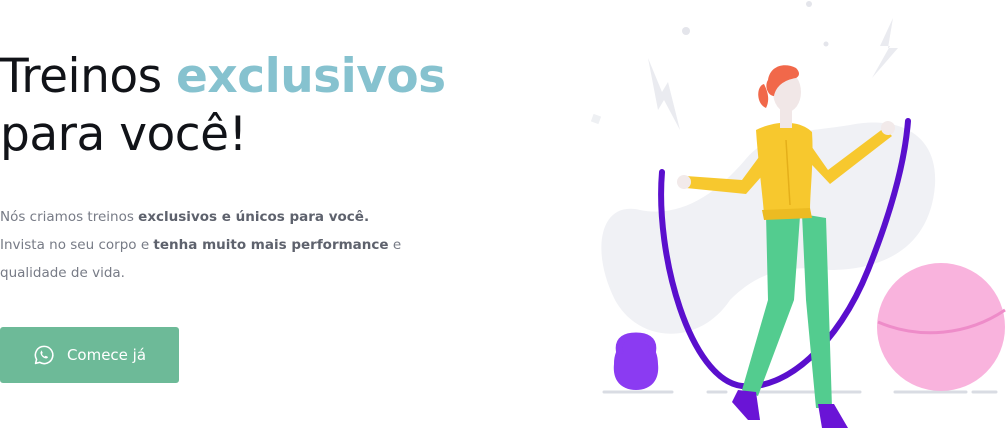 The width and height of the screenshot is (1008, 434). Describe the element at coordinates (271, 245) in the screenshot. I see `desc-line2-bold: tenha muito mais performance` at that location.